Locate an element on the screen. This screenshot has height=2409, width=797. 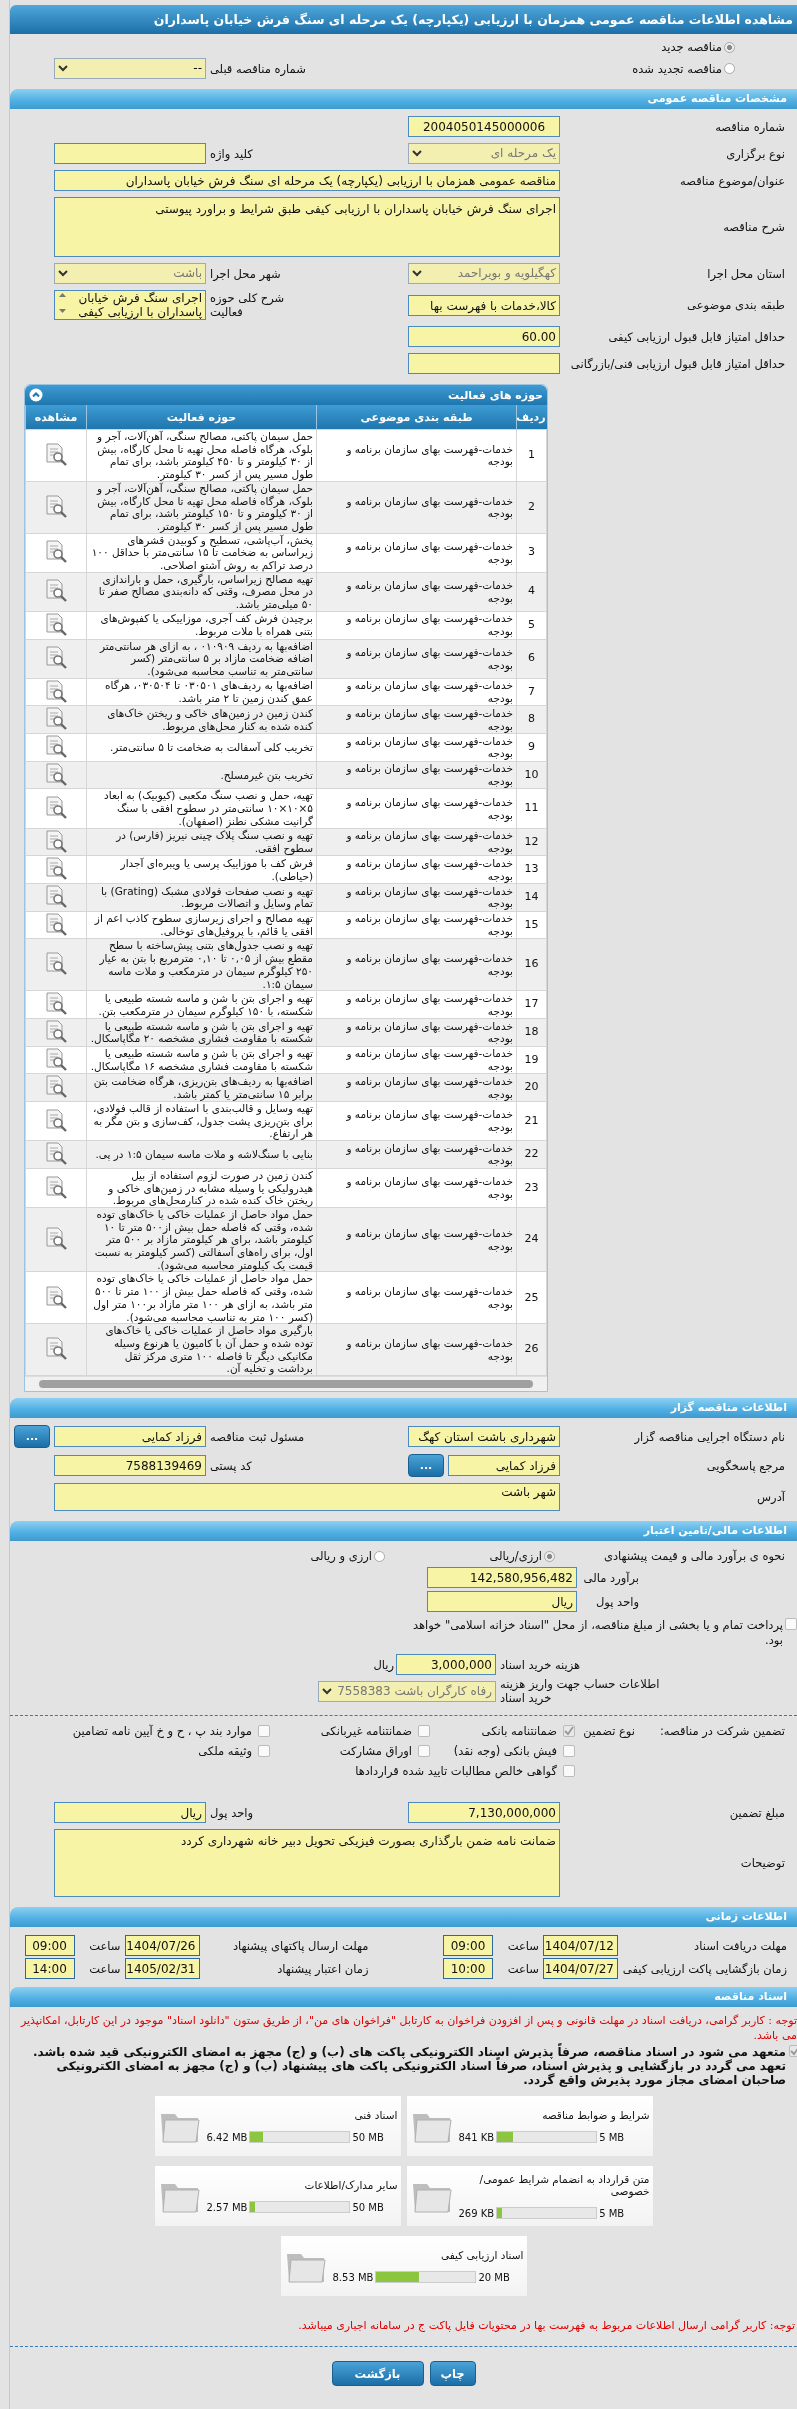
file-name: سایر مدارک/اطلاعات is located at coordinates (350, 2185).